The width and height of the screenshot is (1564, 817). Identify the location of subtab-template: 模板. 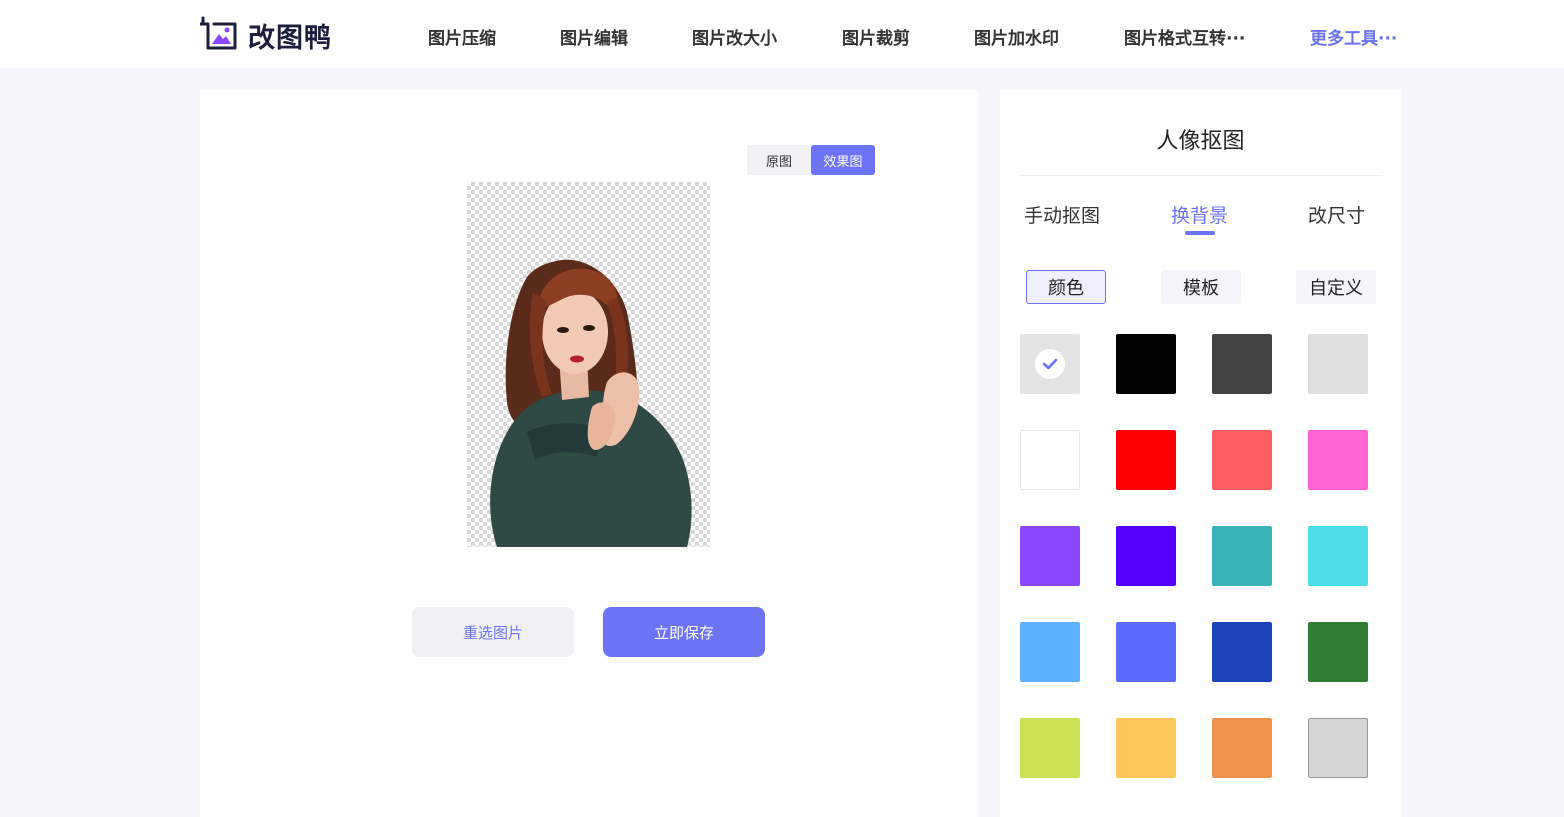
(1201, 287).